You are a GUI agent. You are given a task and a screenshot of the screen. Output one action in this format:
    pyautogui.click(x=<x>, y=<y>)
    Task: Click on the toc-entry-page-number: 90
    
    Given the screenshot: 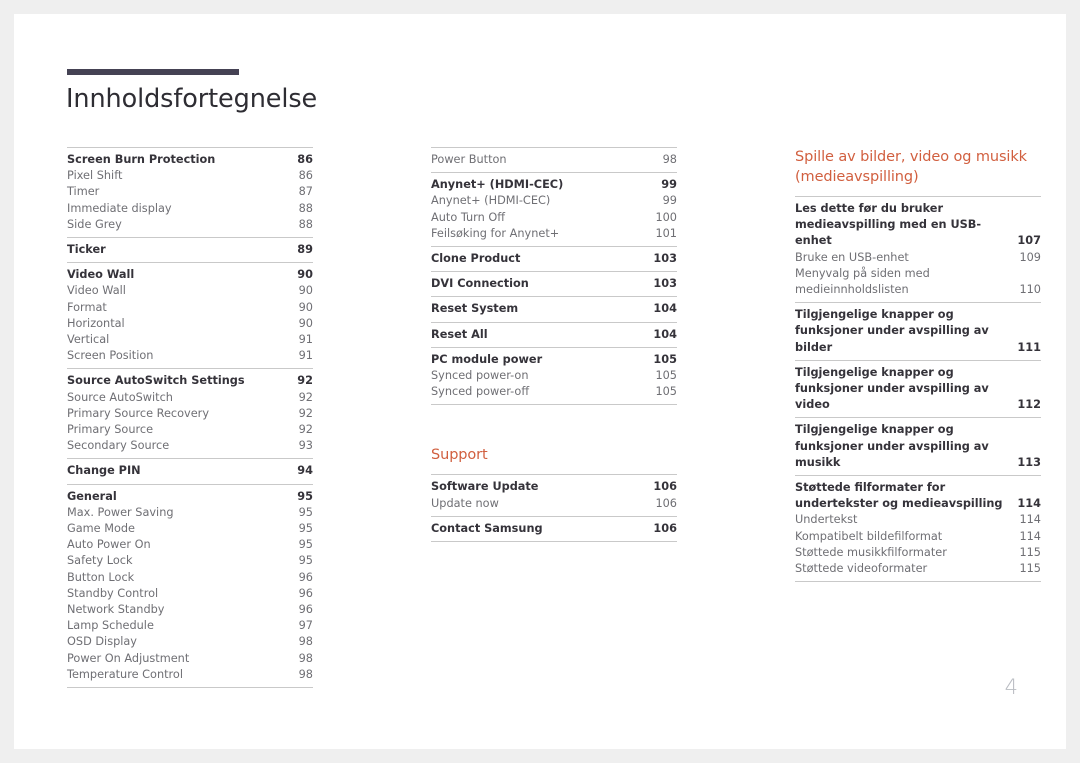 What is the action you would take?
    pyautogui.click(x=305, y=275)
    